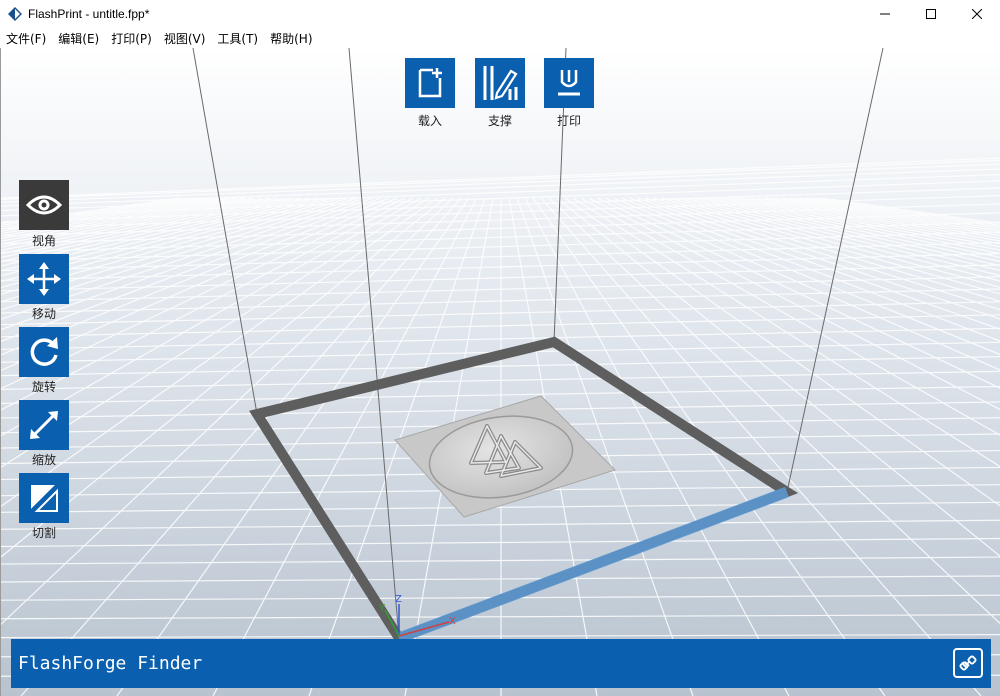 This screenshot has width=1000, height=696. I want to click on rotate-button, so click(44, 352).